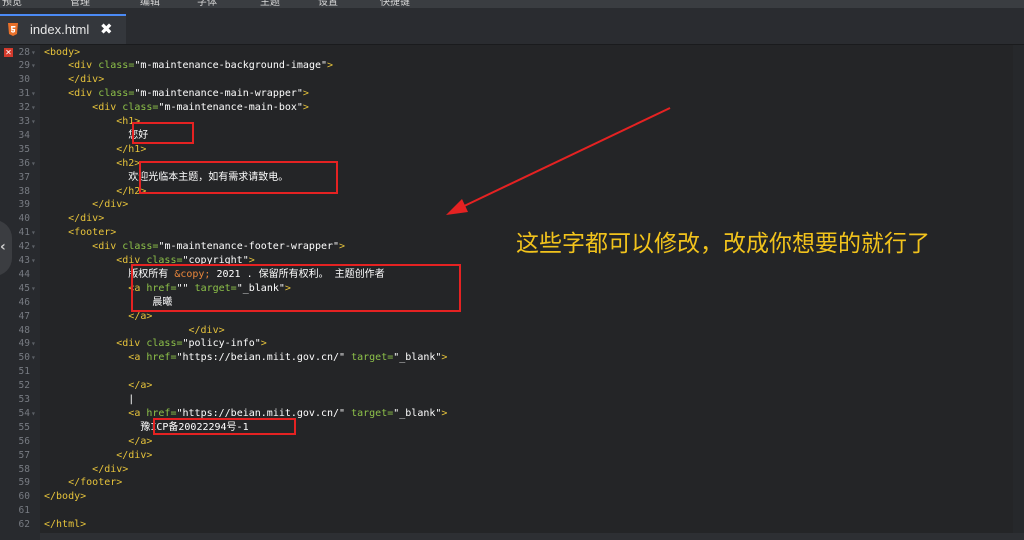 This screenshot has height=540, width=1024. What do you see at coordinates (500, 205) in the screenshot?
I see `code-line: 39 </div>` at bounding box center [500, 205].